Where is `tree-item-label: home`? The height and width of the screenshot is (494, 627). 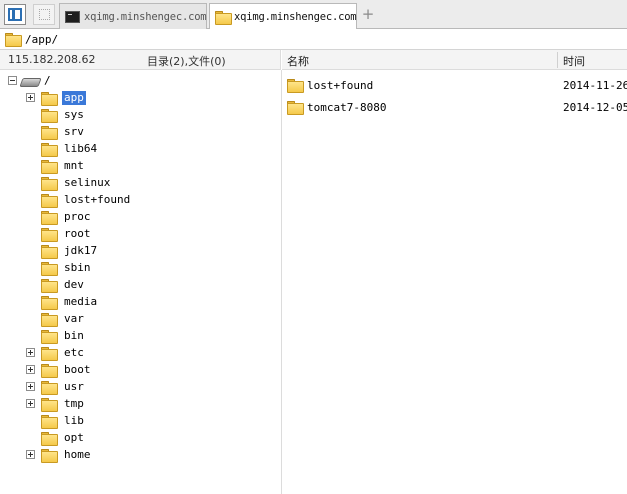
tree-item-label: home is located at coordinates (77, 454).